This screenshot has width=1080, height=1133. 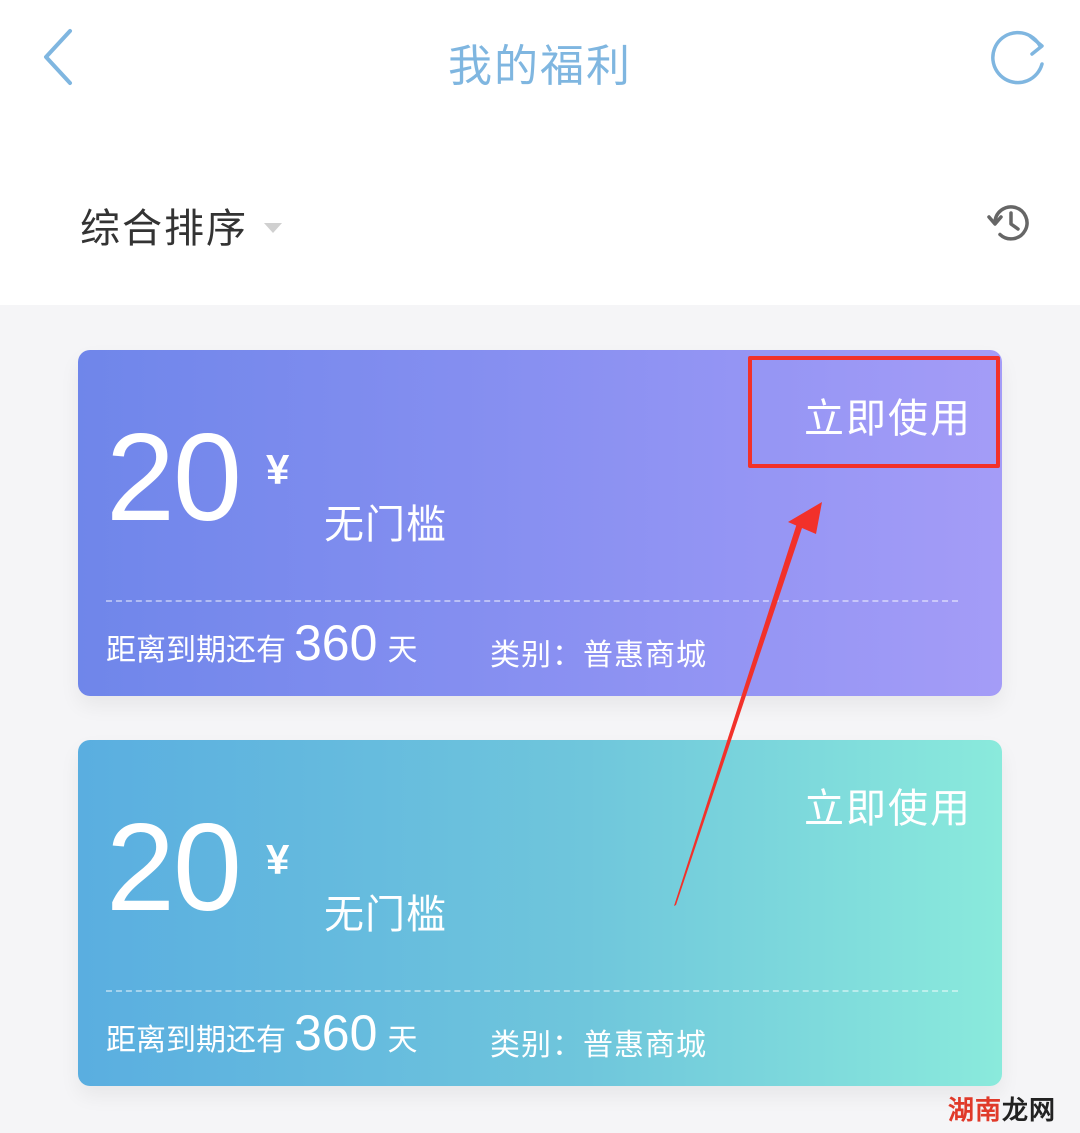 What do you see at coordinates (1029, 1111) in the screenshot?
I see `watermark-text-b: 龙网` at bounding box center [1029, 1111].